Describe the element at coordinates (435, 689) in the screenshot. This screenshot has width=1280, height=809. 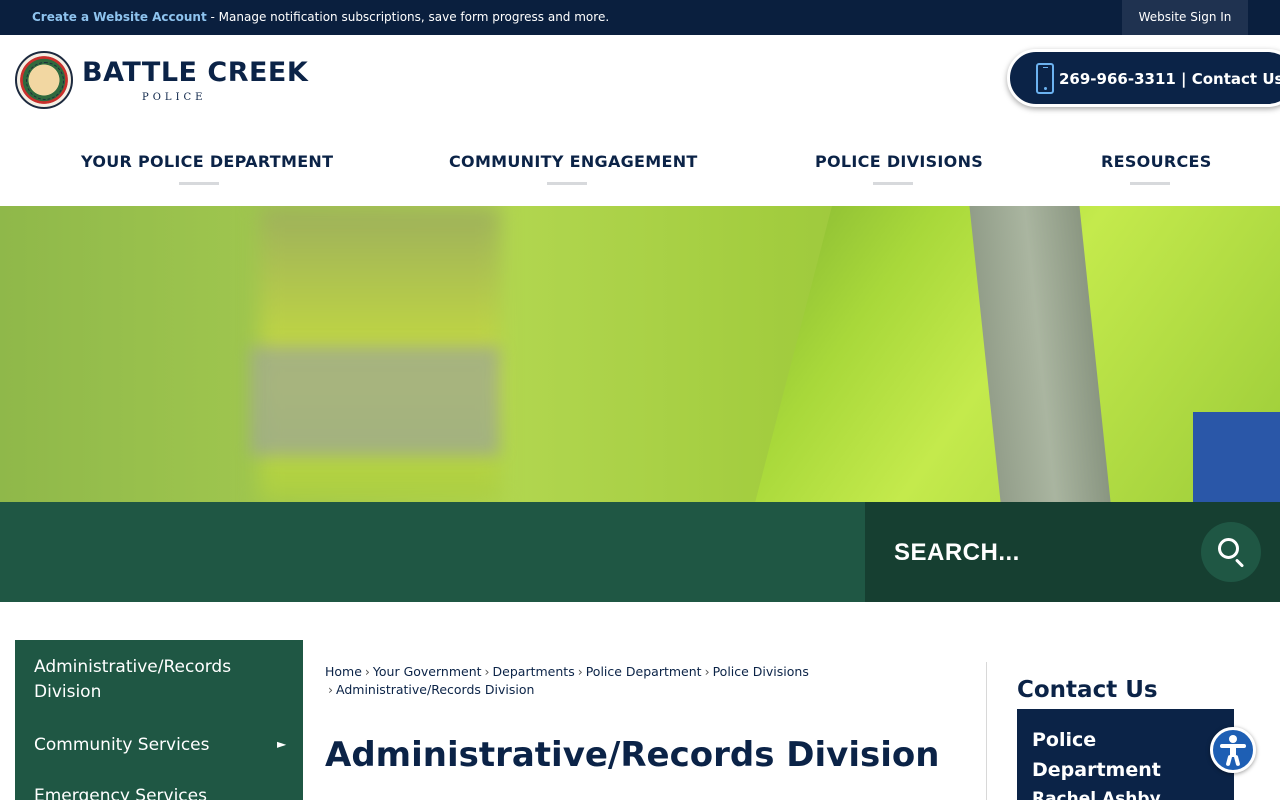
I see `breadcrumb-current: Administrative/Records Division` at that location.